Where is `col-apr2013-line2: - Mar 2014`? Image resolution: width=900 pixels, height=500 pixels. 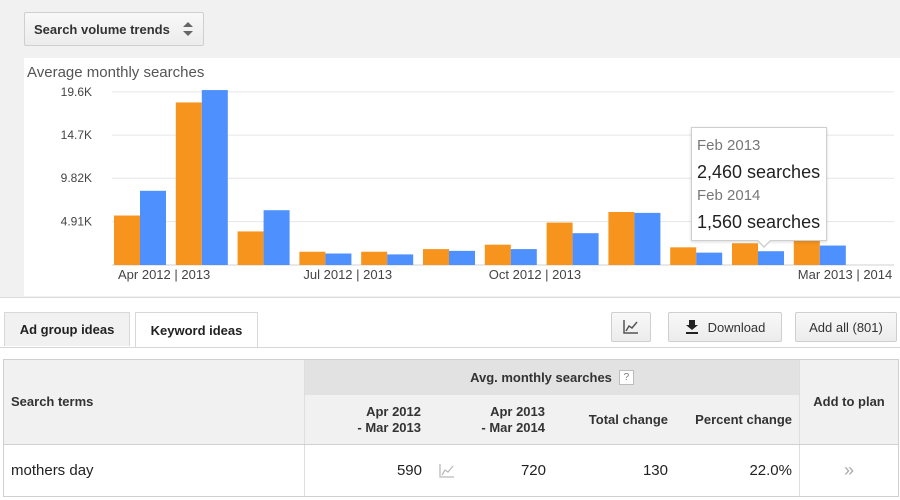
col-apr2013-line2: - Mar 2014 is located at coordinates (513, 427).